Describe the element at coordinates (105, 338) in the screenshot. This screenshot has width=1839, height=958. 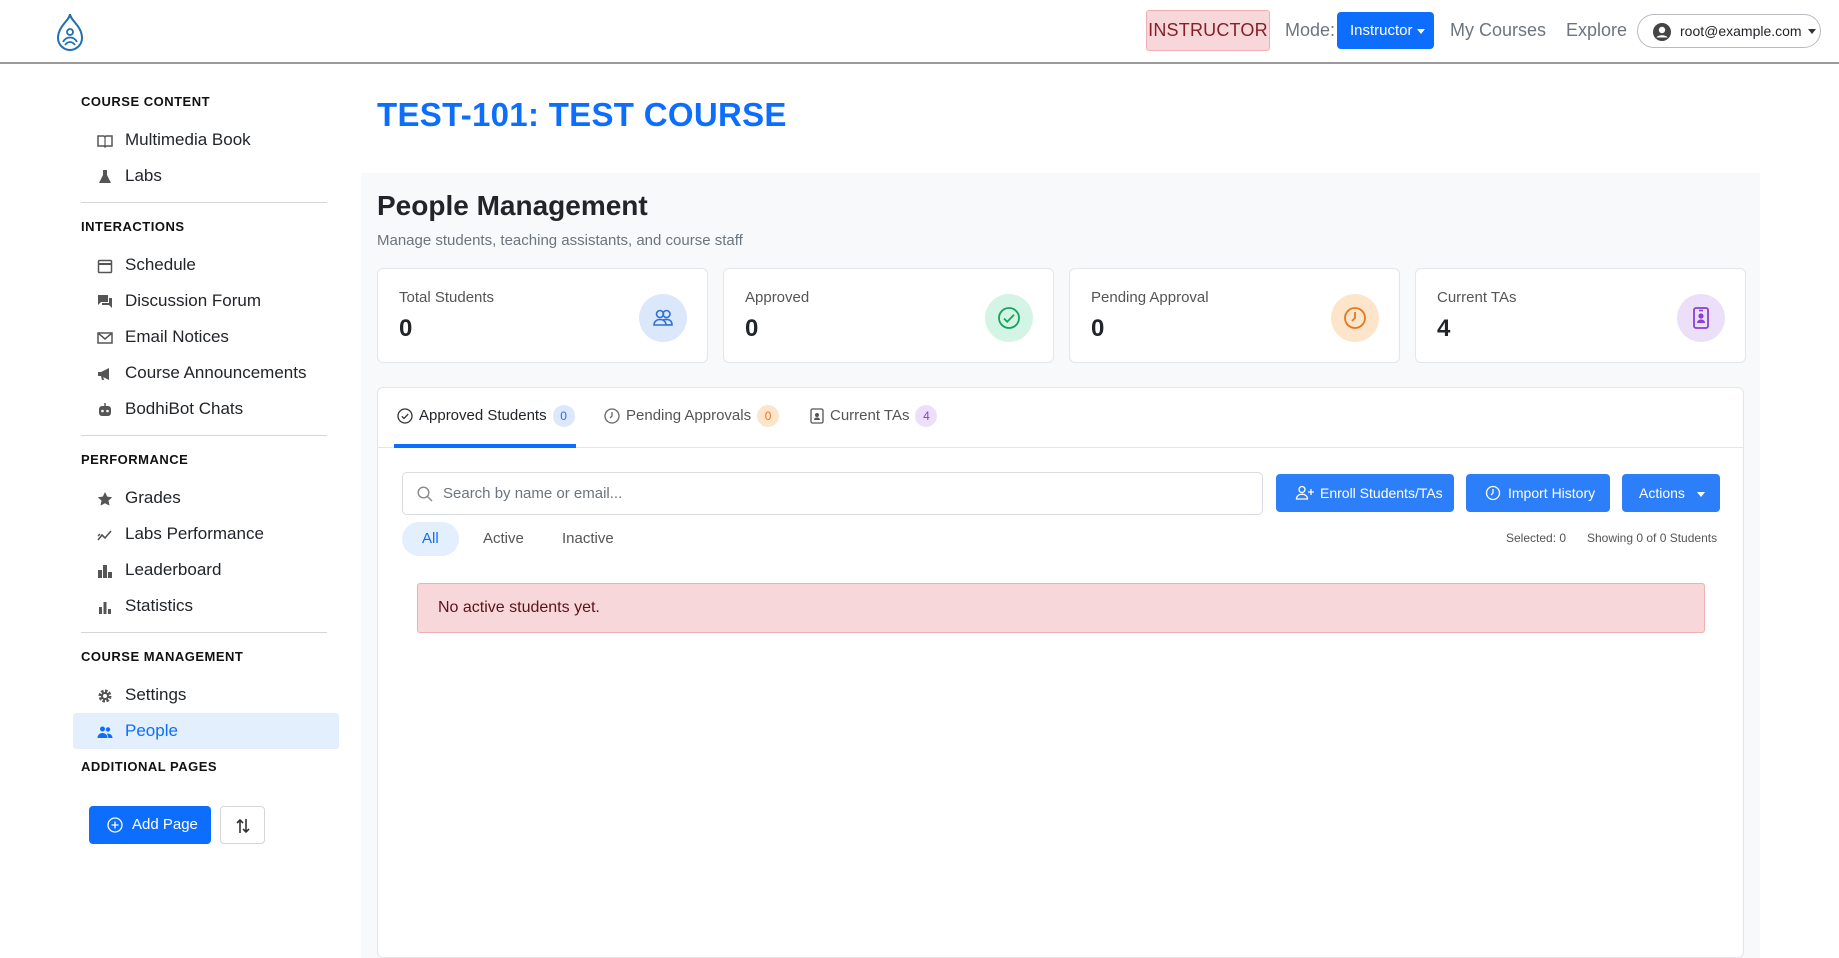
I see `mail-icon` at that location.